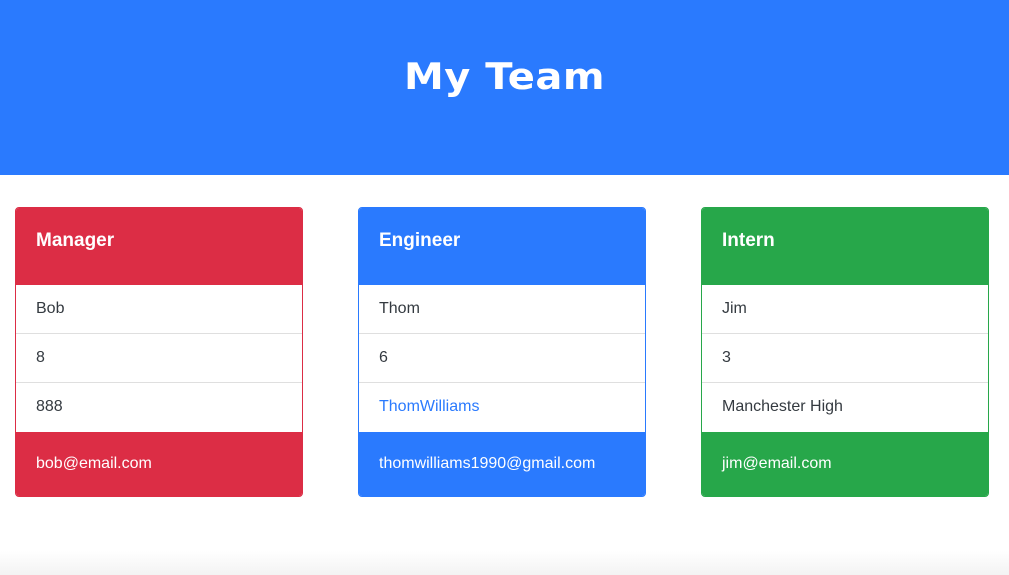 This screenshot has width=1009, height=575. I want to click on school-name: Manchester High, so click(782, 406).